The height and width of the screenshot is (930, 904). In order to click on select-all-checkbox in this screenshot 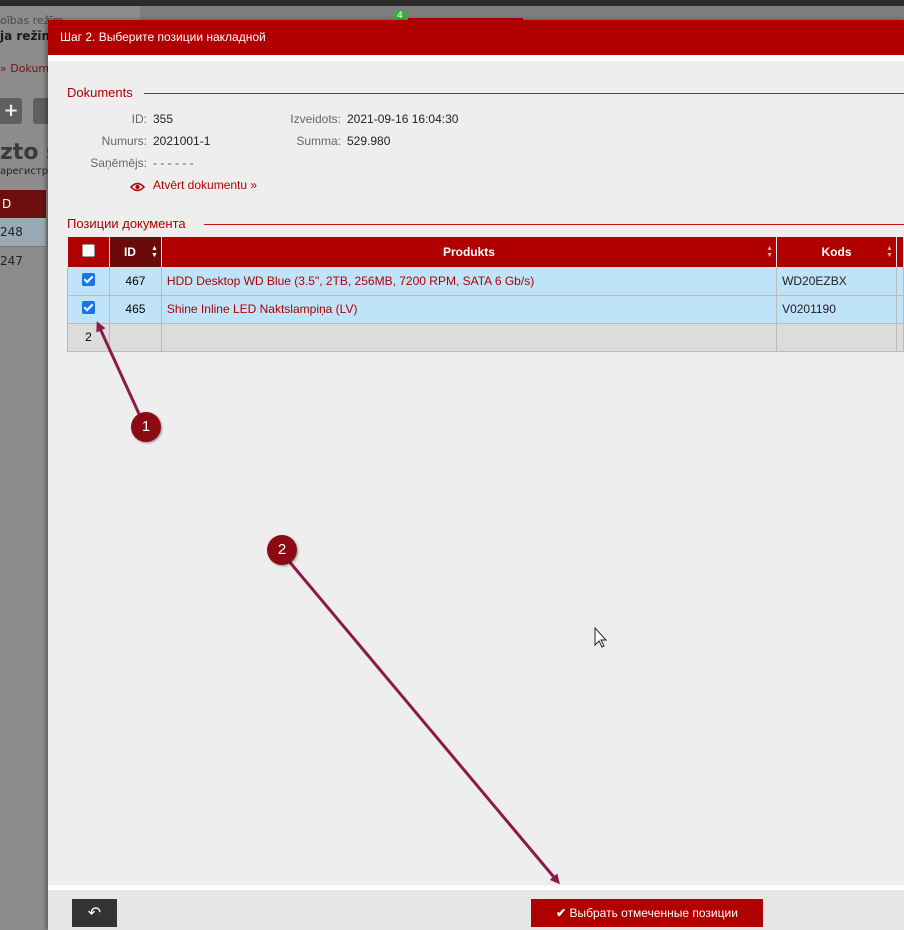, I will do `click(88, 250)`.